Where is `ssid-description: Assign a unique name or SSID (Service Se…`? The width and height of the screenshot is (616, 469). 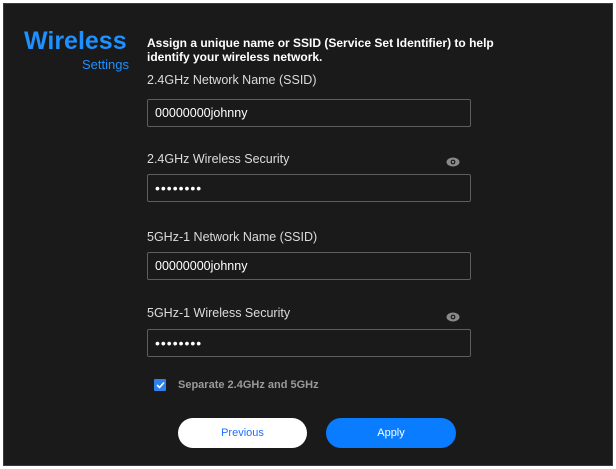
ssid-description: Assign a unique name or SSID (Service Se… is located at coordinates (320, 50).